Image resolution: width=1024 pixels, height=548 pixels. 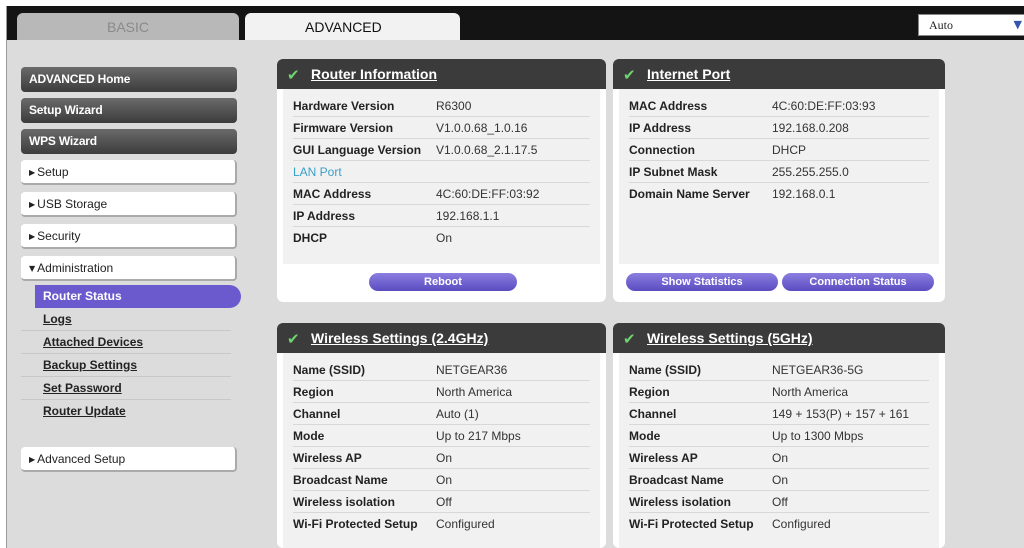 I want to click on info-value: V1.0.0.68_1.0.16, so click(x=482, y=128).